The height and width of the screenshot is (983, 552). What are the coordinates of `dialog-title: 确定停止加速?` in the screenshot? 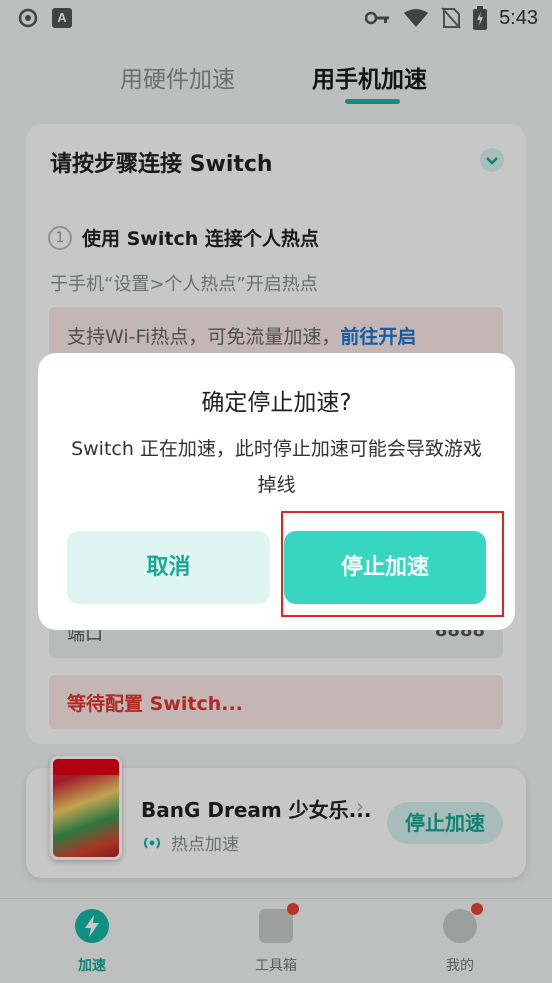 It's located at (276, 403).